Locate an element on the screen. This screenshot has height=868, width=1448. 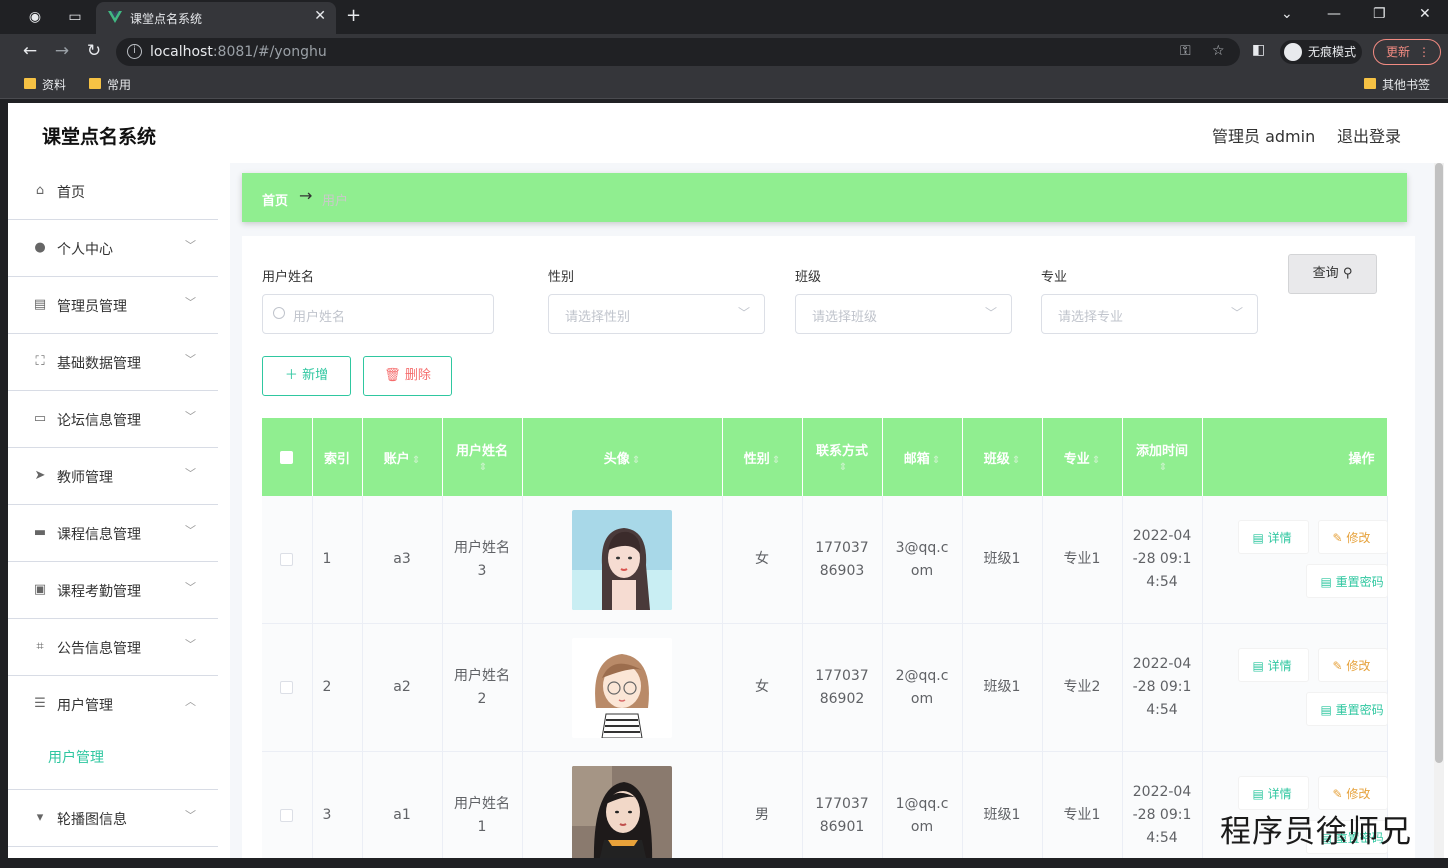
sidebar-subitem-user-management: 用户管理 is located at coordinates (76, 757).